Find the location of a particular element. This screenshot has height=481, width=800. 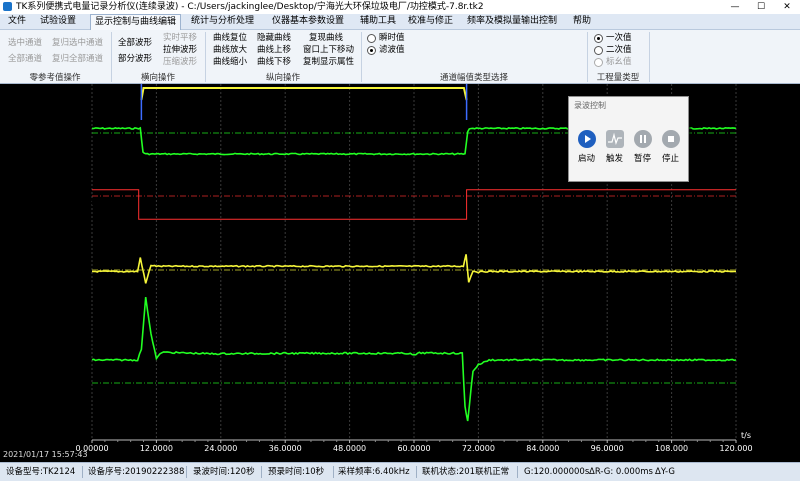

channel-name-2: GV开度 is located at coordinates (72, 268).